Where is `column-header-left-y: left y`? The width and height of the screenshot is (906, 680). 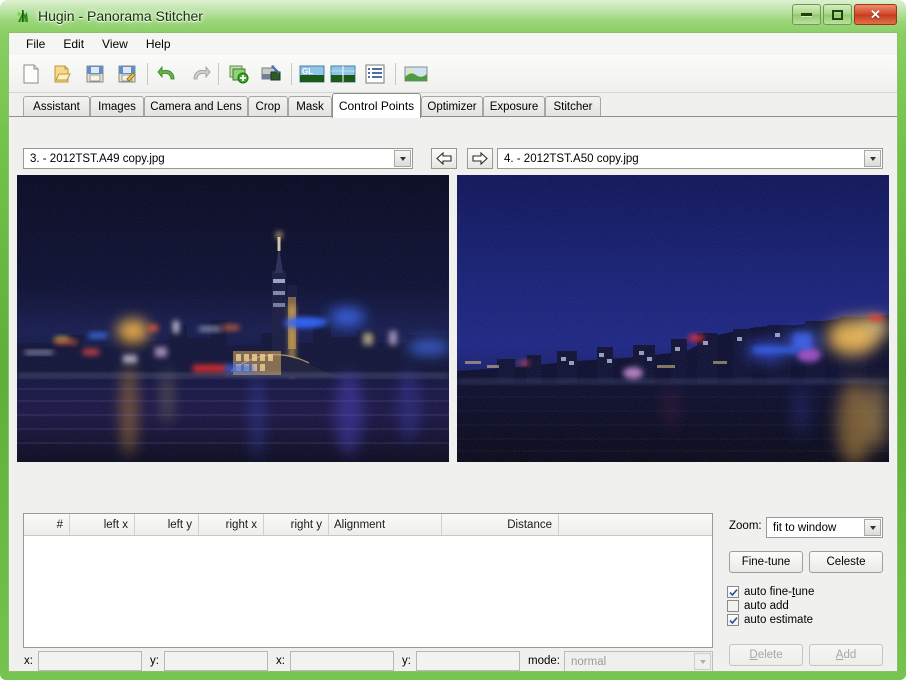
column-header-left-y: left y is located at coordinates (167, 524).